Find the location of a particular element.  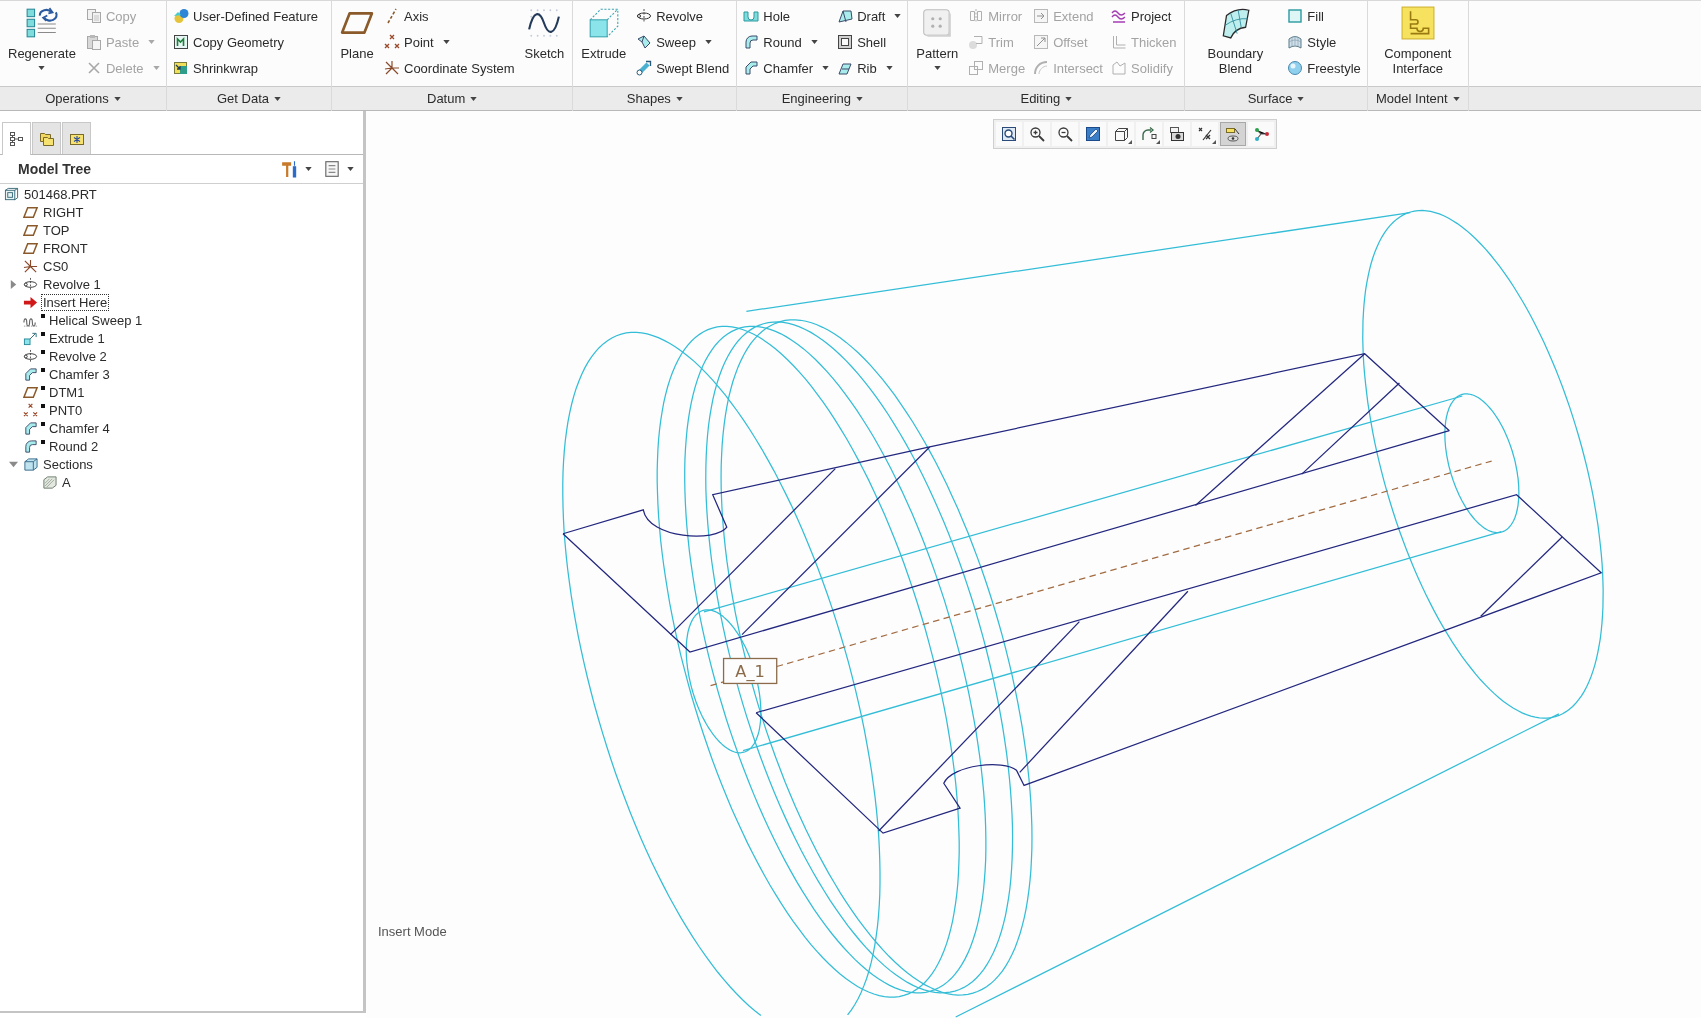

mesh-surface-icon is located at coordinates (1295, 42).